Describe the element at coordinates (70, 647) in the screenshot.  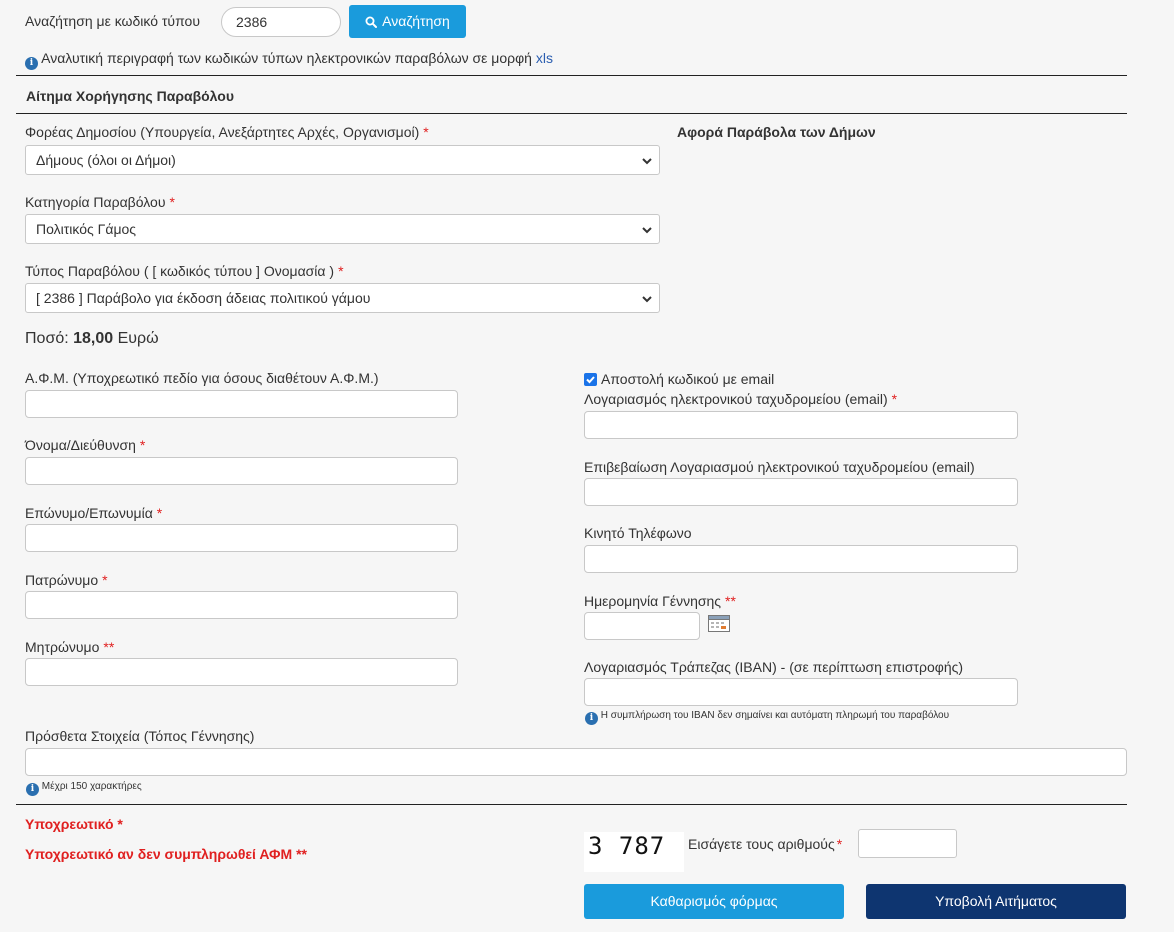
I see `mothers-name-label: Μητρώνυμο **` at that location.